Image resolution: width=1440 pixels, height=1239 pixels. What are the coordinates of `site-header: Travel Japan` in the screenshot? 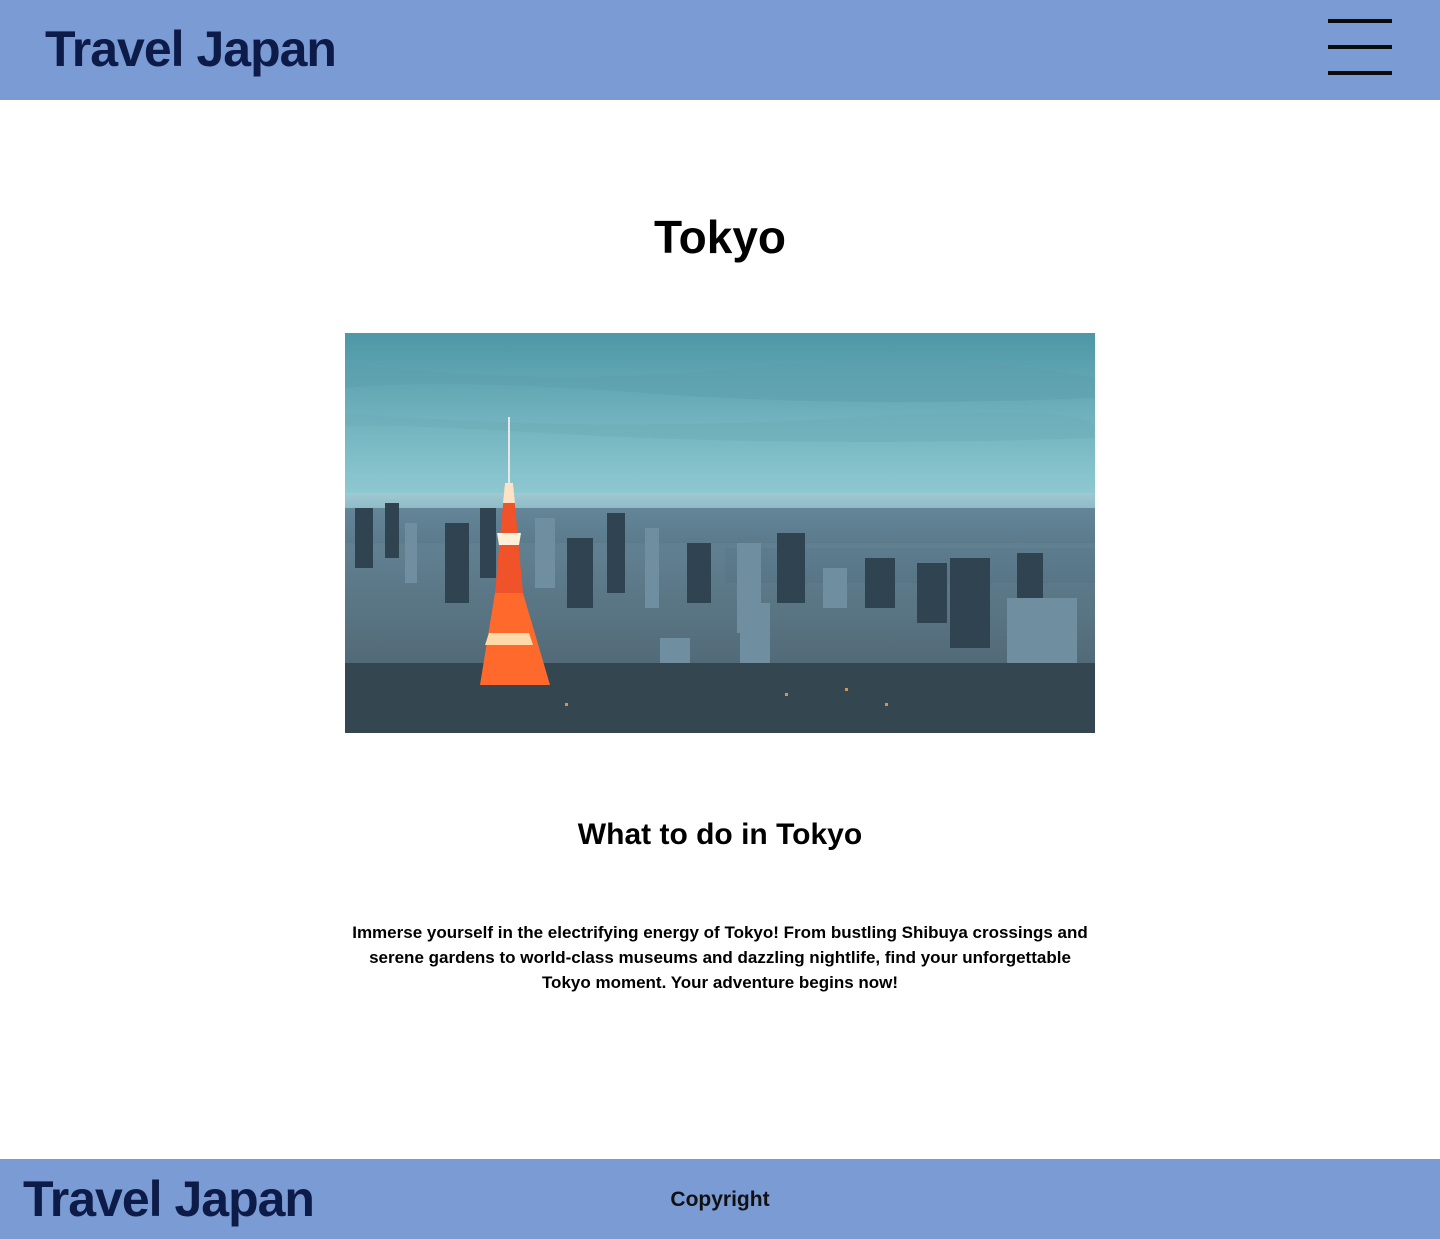 It's located at (720, 50).